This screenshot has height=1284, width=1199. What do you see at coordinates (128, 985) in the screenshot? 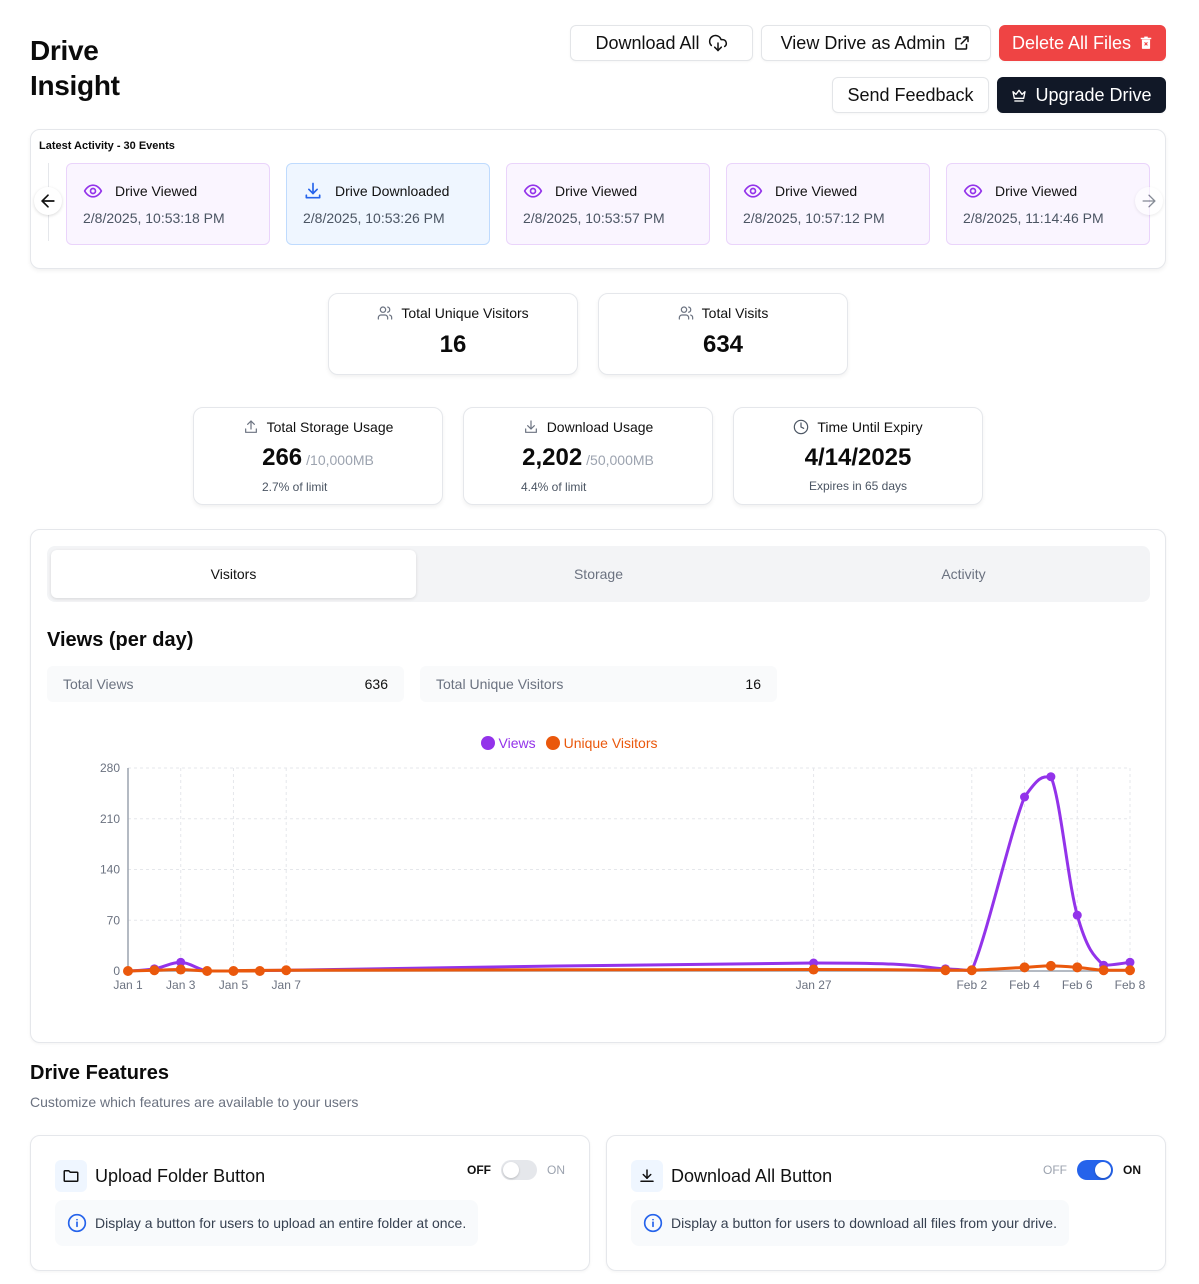
I see `x-tick-label: Jan 1` at bounding box center [128, 985].